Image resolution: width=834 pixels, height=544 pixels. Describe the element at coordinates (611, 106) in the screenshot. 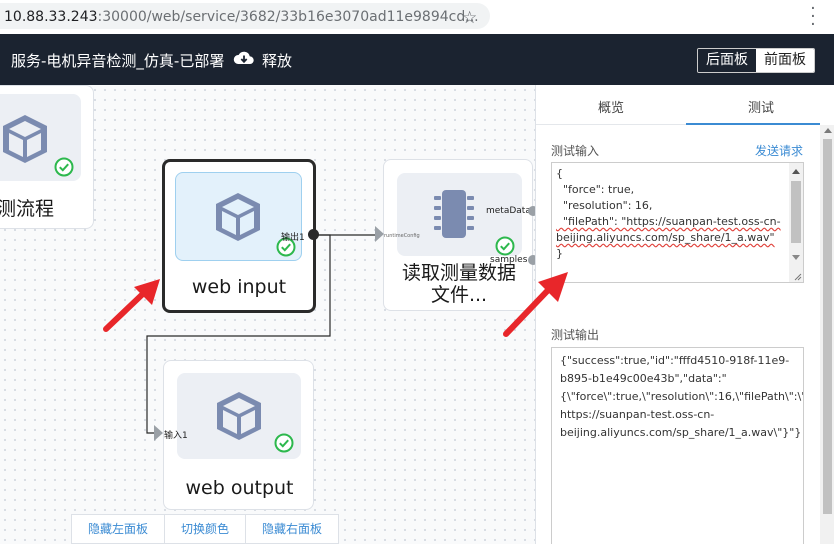

I see `tab-overview: 概览` at that location.